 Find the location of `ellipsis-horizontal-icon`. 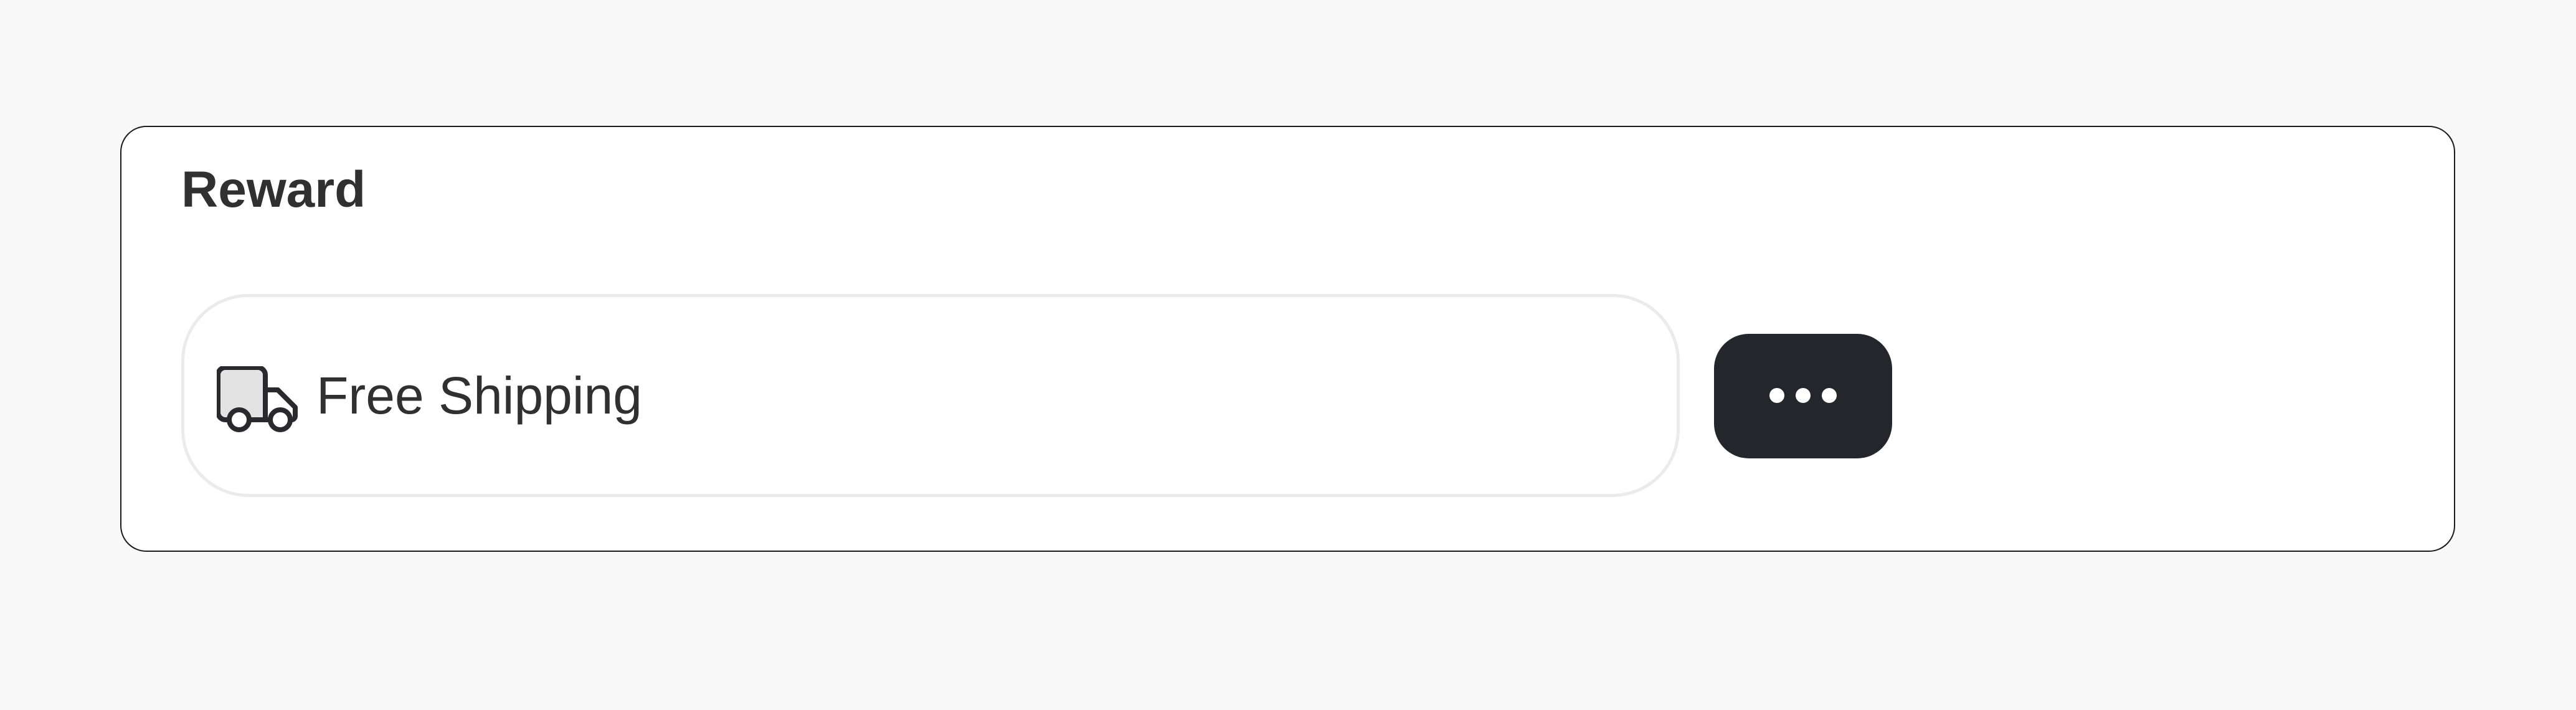

ellipsis-horizontal-icon is located at coordinates (1803, 396).